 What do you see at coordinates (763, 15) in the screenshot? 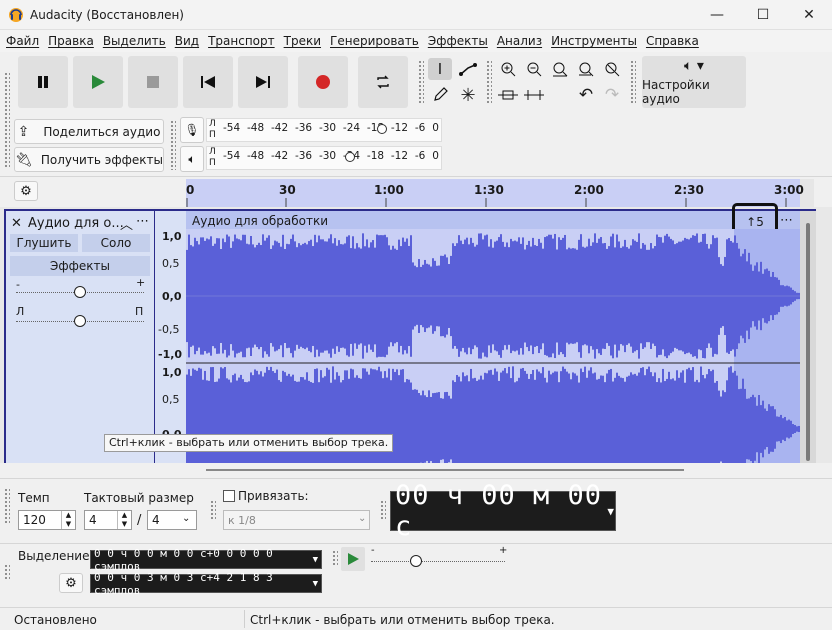
I see `maximize-button: ☐` at bounding box center [763, 15].